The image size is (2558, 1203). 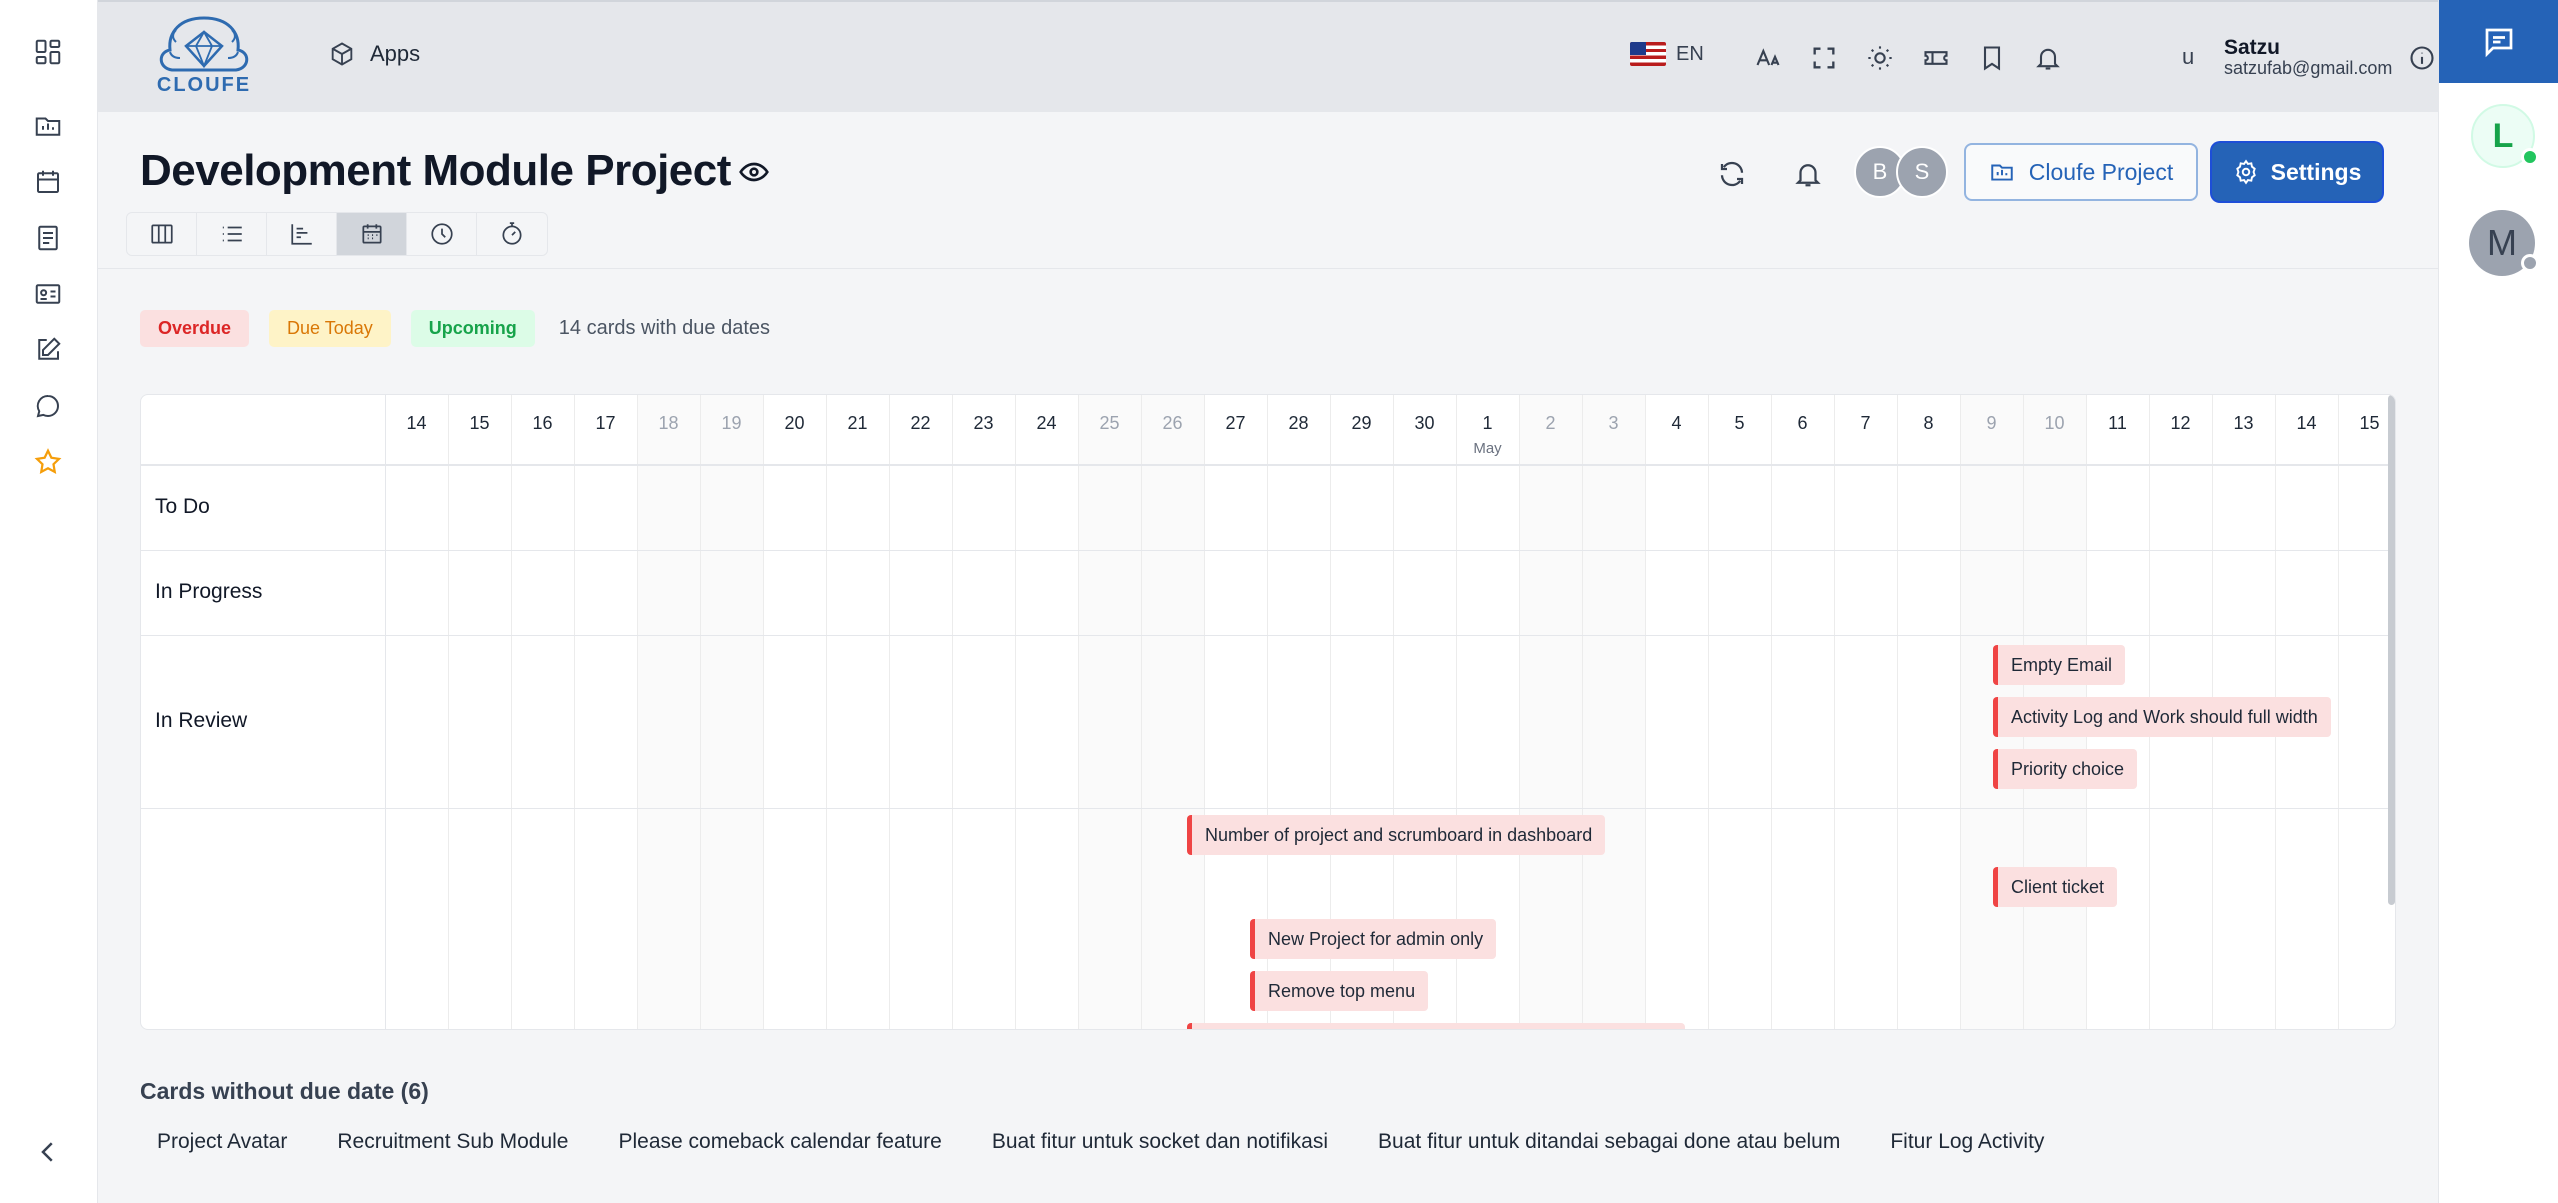 I want to click on day-number: 25, so click(x=1109, y=423).